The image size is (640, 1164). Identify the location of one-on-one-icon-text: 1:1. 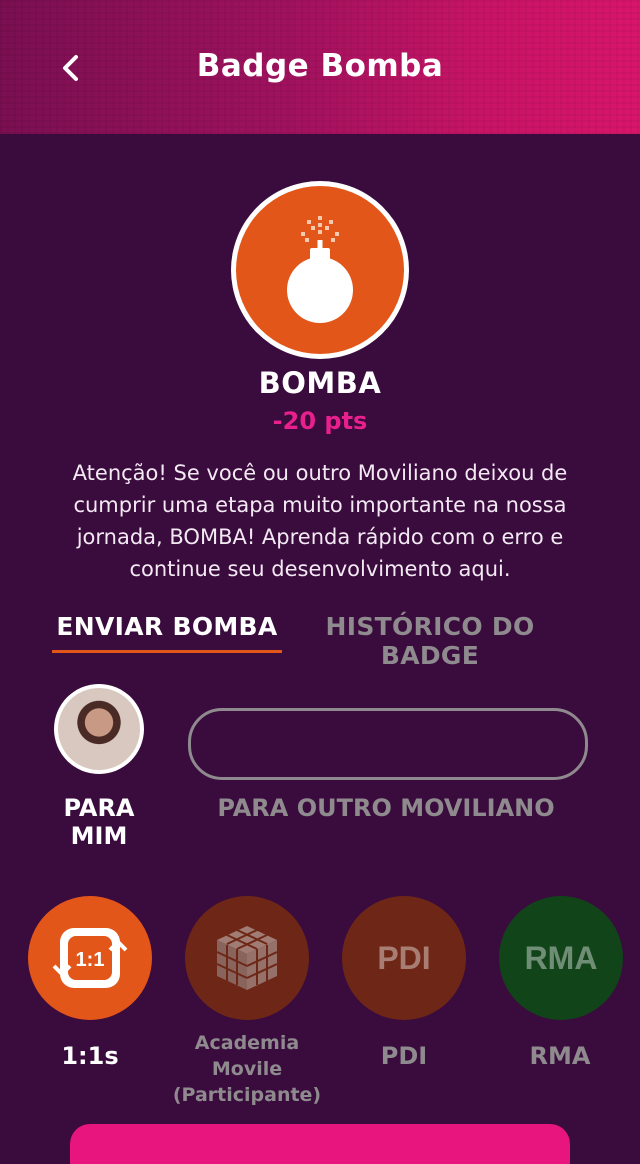
(90, 960).